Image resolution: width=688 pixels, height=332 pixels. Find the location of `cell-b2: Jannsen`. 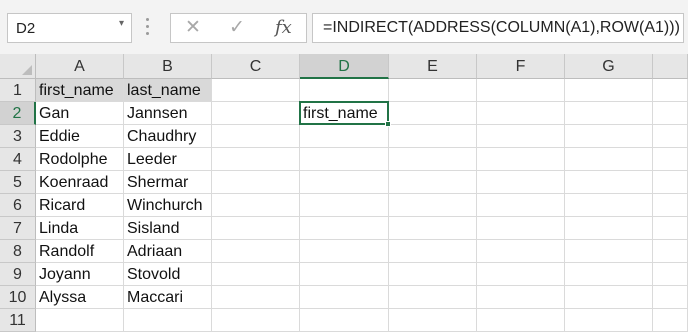

cell-b2: Jannsen is located at coordinates (168, 113).